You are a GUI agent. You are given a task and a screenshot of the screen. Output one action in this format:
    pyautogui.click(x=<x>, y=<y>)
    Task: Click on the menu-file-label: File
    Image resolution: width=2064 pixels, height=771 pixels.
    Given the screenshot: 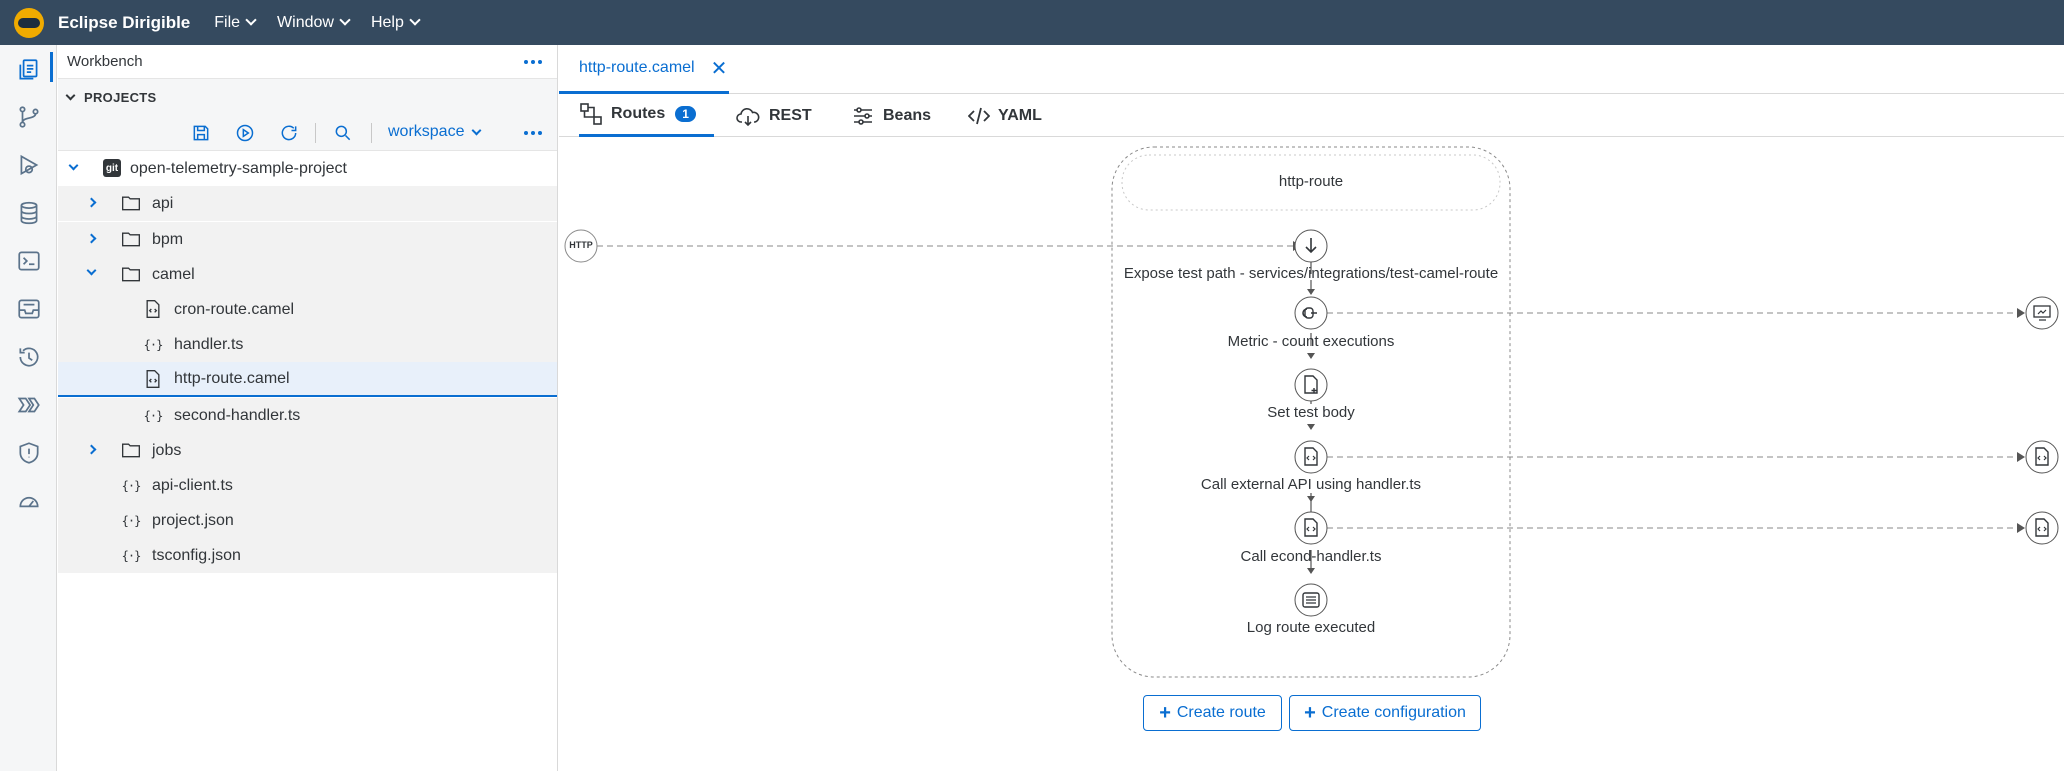 What is the action you would take?
    pyautogui.click(x=227, y=22)
    